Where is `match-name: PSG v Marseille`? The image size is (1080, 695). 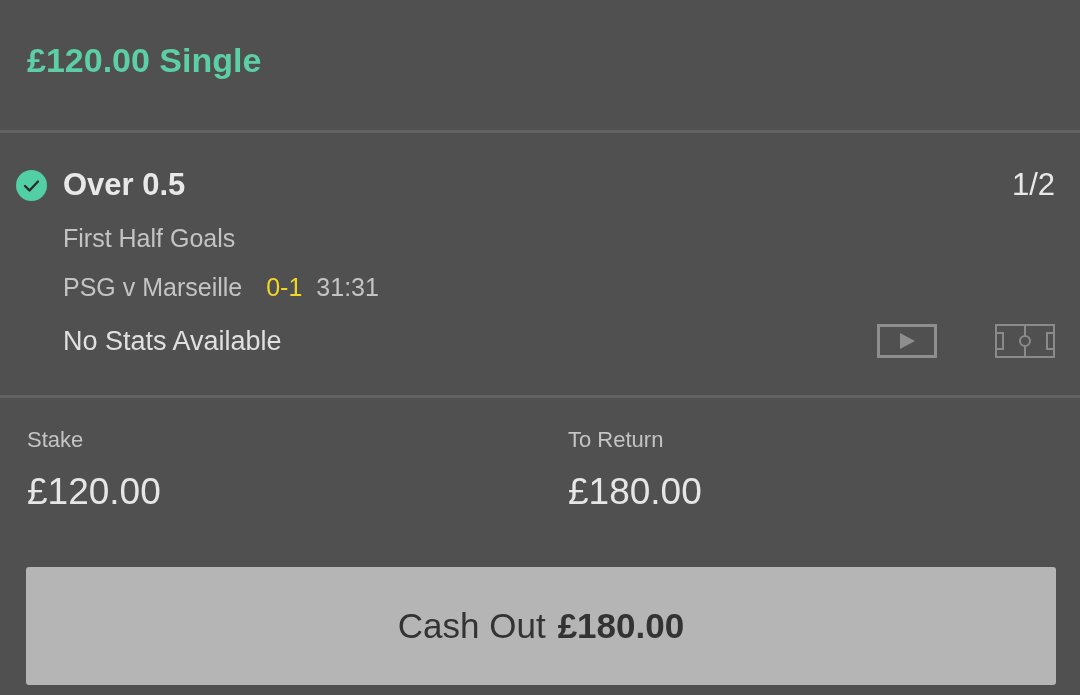 match-name: PSG v Marseille is located at coordinates (153, 287).